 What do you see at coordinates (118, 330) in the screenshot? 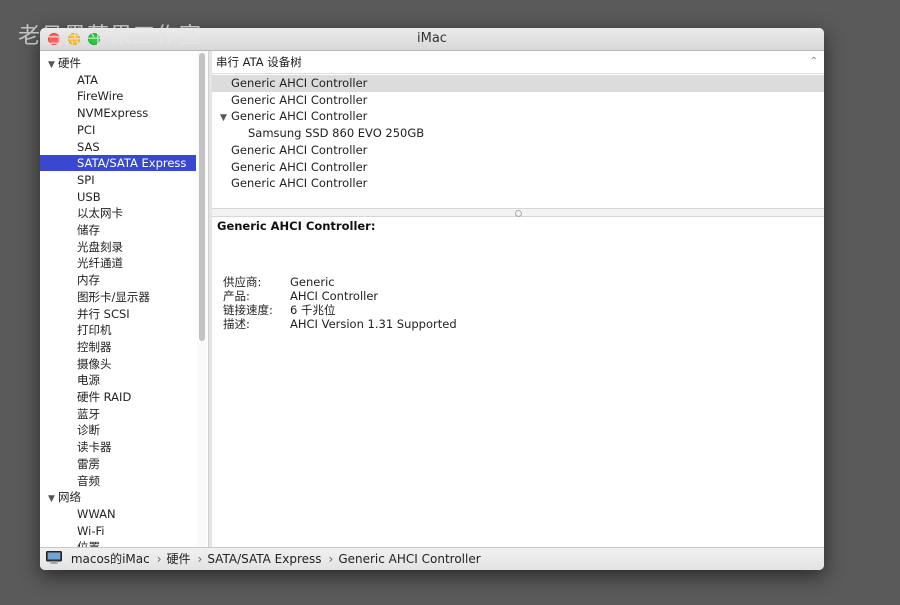
I see `sidebar-item: 打印机` at bounding box center [118, 330].